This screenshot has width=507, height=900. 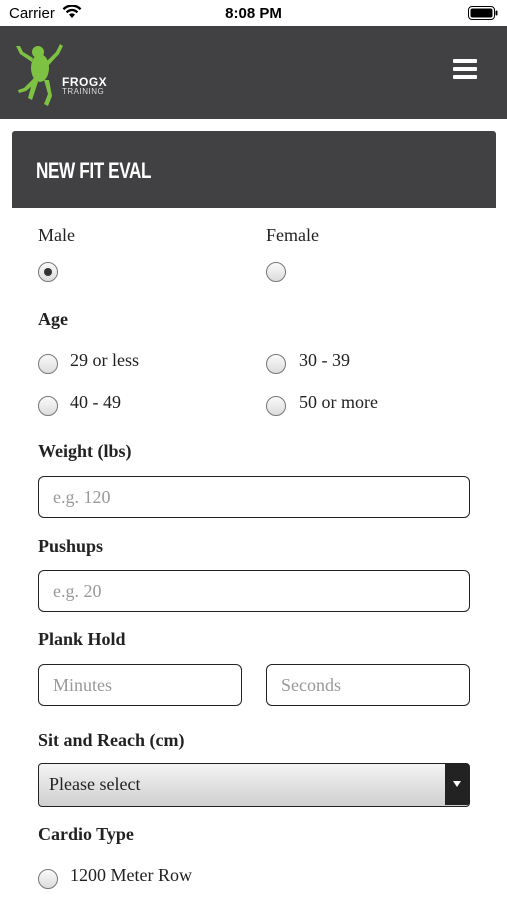 What do you see at coordinates (254, 169) in the screenshot?
I see `form-card-header: NEW FIT EVAL` at bounding box center [254, 169].